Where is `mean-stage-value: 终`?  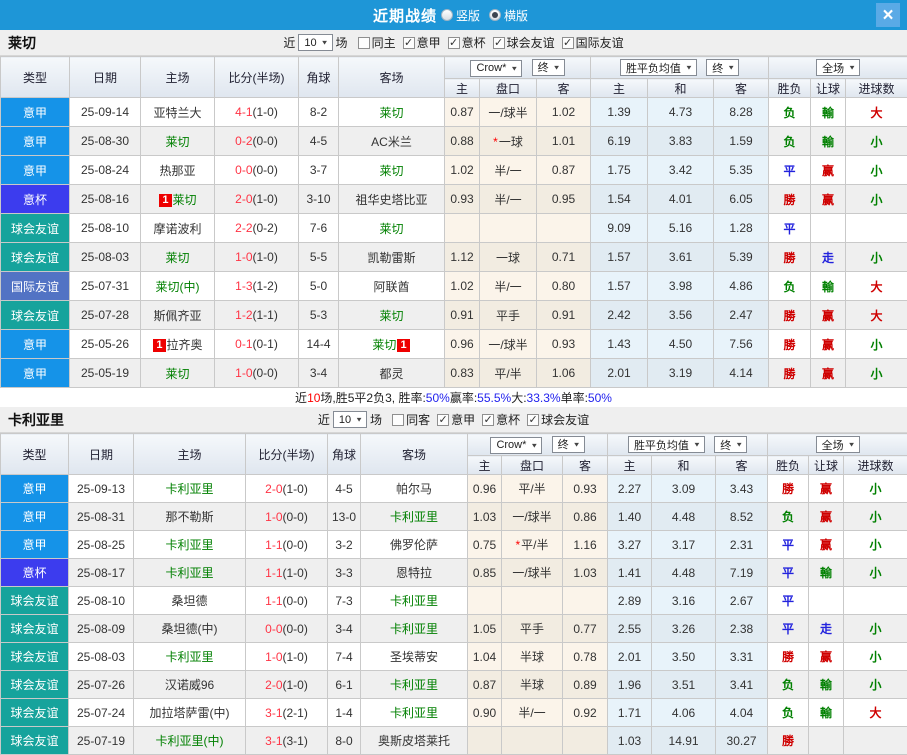 mean-stage-value: 终 is located at coordinates (717, 68).